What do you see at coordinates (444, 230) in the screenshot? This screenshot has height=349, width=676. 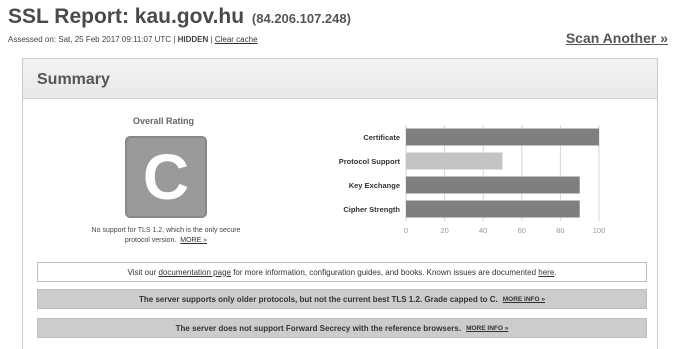 I see `chart-tick-label: 20` at bounding box center [444, 230].